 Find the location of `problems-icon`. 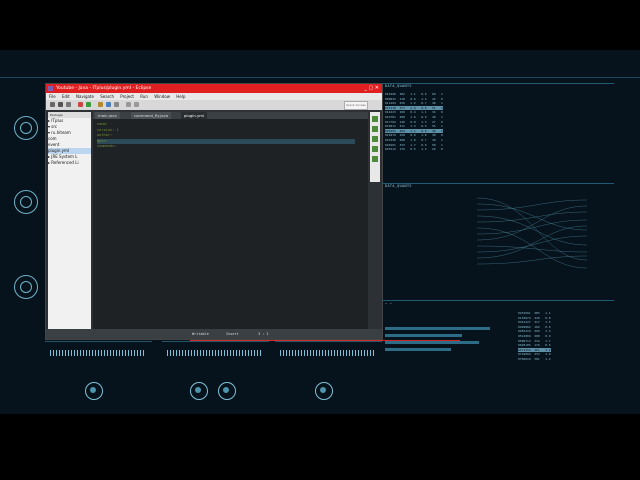

problems-icon is located at coordinates (375, 139).